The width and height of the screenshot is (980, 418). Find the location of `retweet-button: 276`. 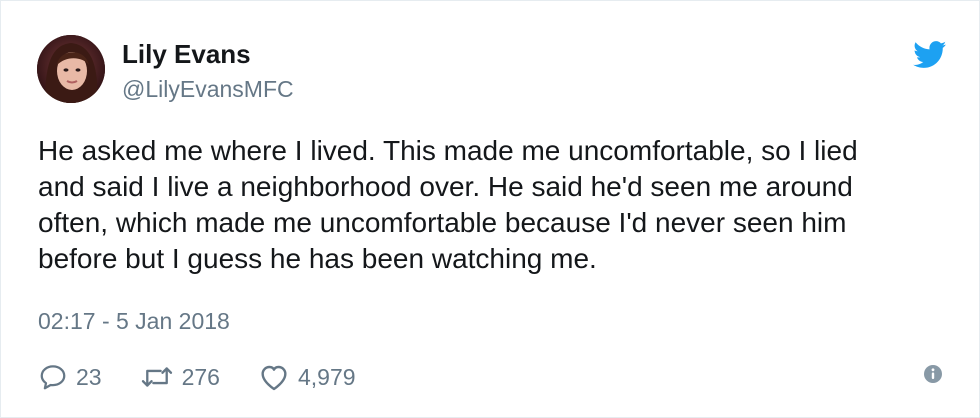

retweet-button: 276 is located at coordinates (180, 377).